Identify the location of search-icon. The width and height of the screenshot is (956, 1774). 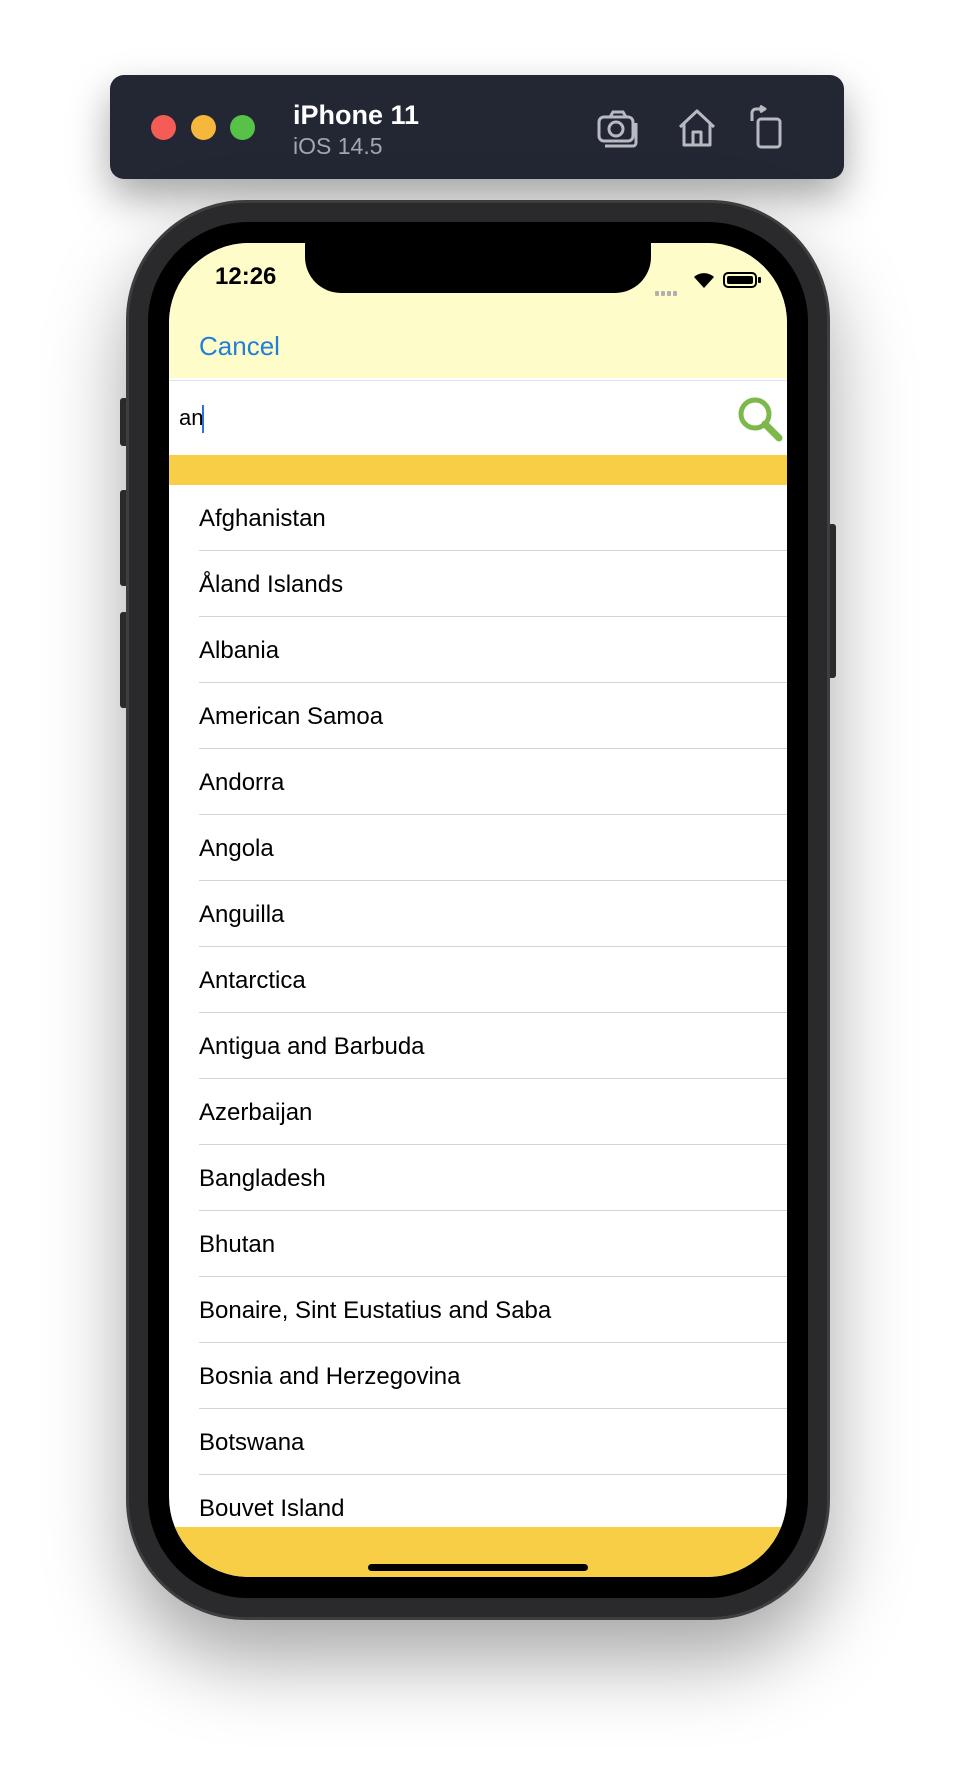
(760, 419).